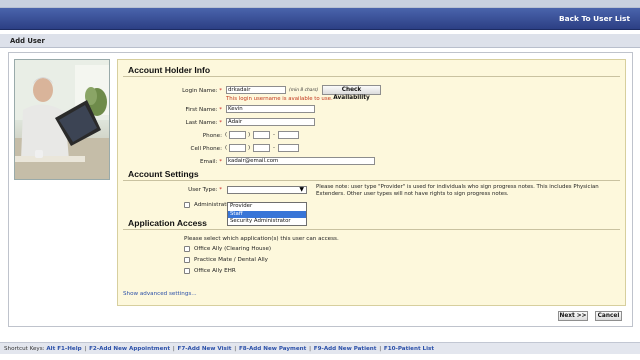 This screenshot has width=640, height=360. I want to click on next-button: Next >>, so click(573, 316).